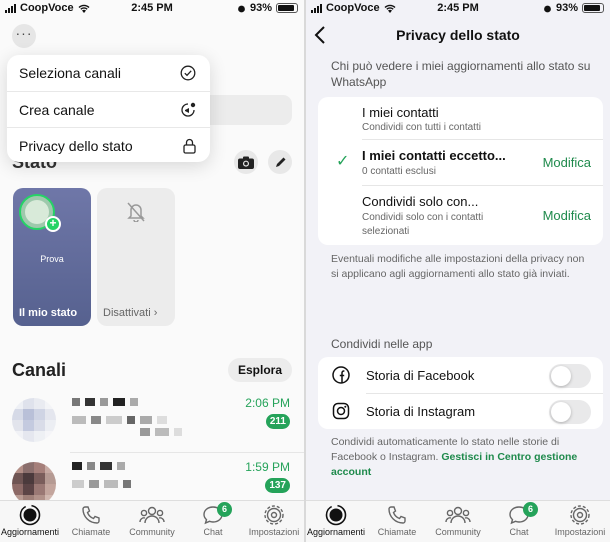  Describe the element at coordinates (341, 375) in the screenshot. I see `facebook-icon` at that location.